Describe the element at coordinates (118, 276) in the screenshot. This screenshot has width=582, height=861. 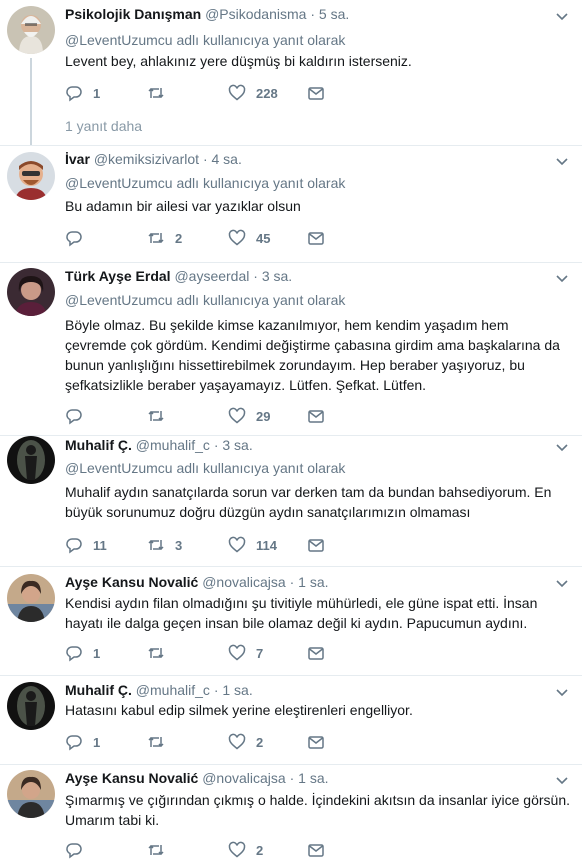
I see `author-name: Türk Ayşe Erdal` at that location.